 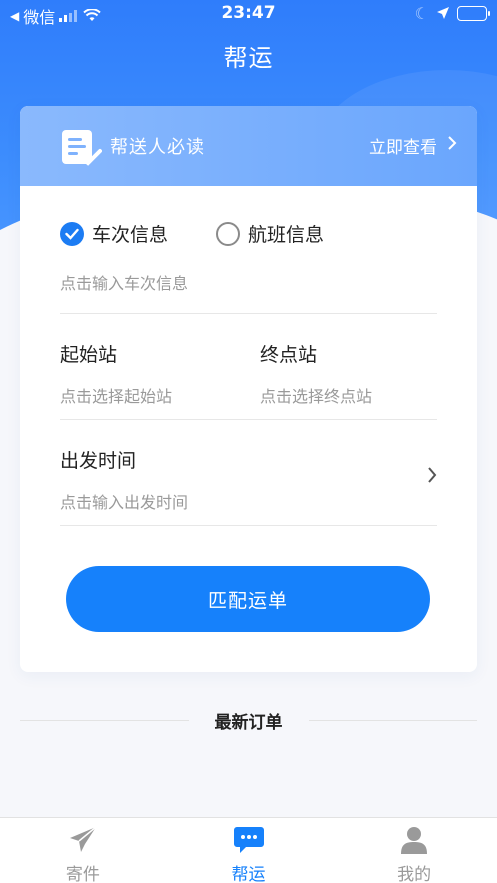 I want to click on train-number-placeholder: 点击输入车次信息, so click(x=124, y=283).